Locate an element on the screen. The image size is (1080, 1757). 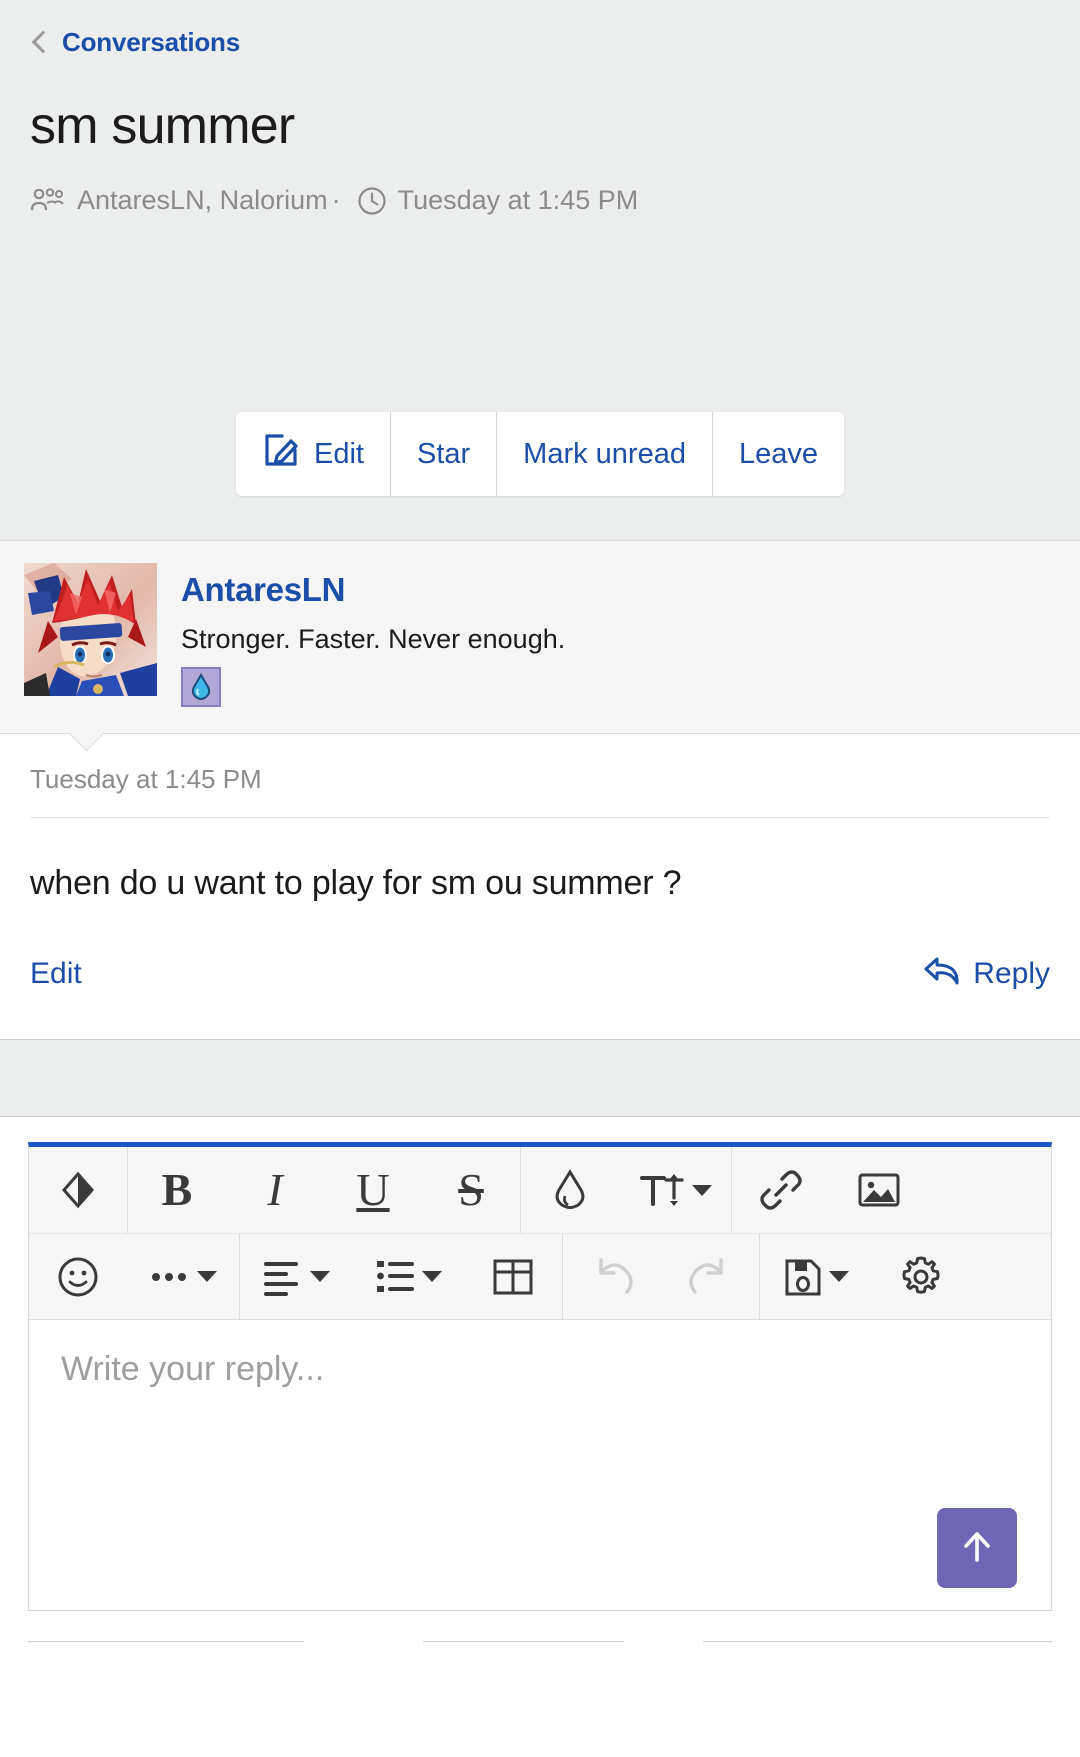
toolbar-group-color-size is located at coordinates (626, 1190).